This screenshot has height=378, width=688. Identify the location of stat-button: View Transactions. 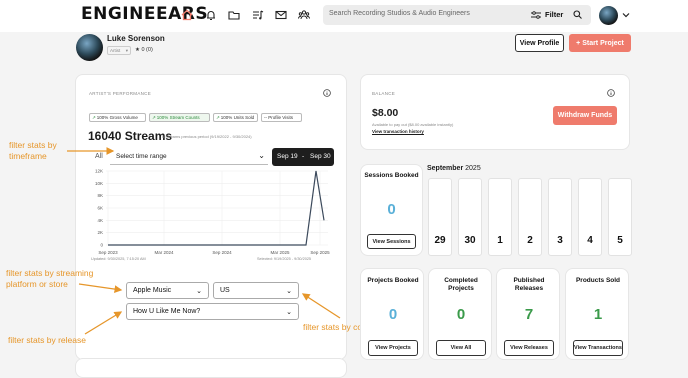
(598, 348).